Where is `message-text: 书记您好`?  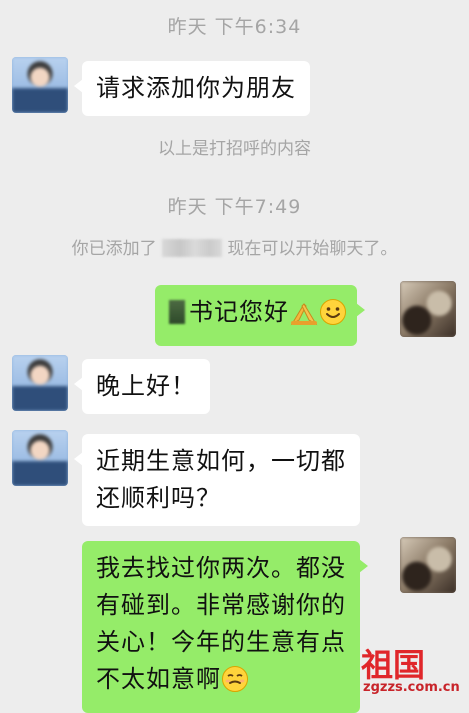 message-text: 书记您好 is located at coordinates (239, 312).